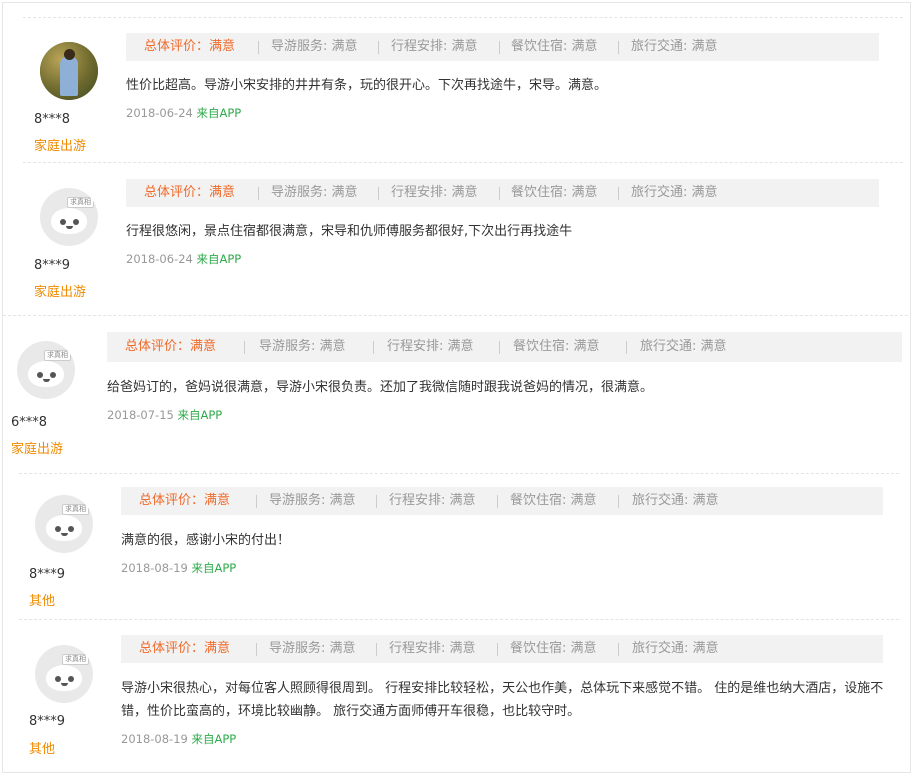 The height and width of the screenshot is (777, 915). Describe the element at coordinates (69, 71) in the screenshot. I see `avatar` at that location.